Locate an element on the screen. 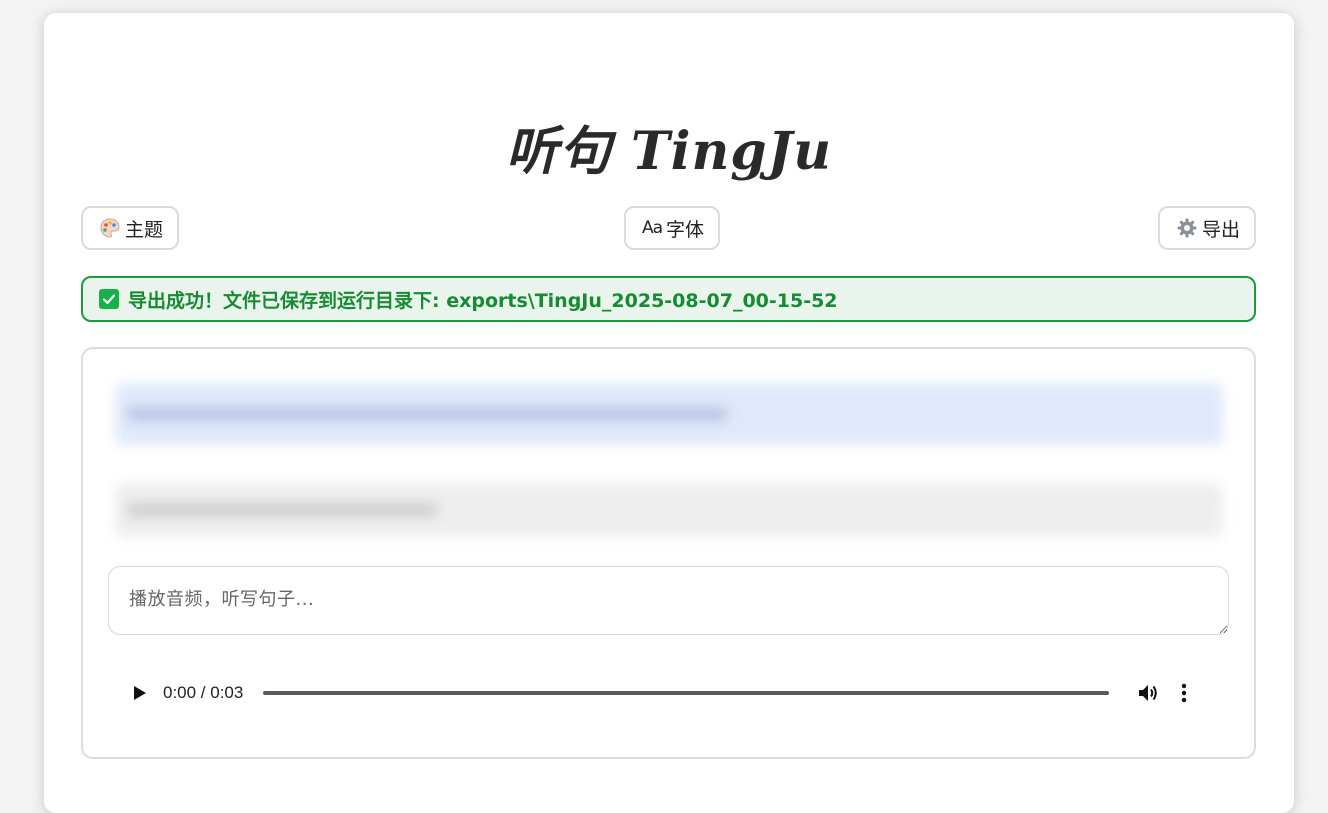  play-icon is located at coordinates (140, 693).